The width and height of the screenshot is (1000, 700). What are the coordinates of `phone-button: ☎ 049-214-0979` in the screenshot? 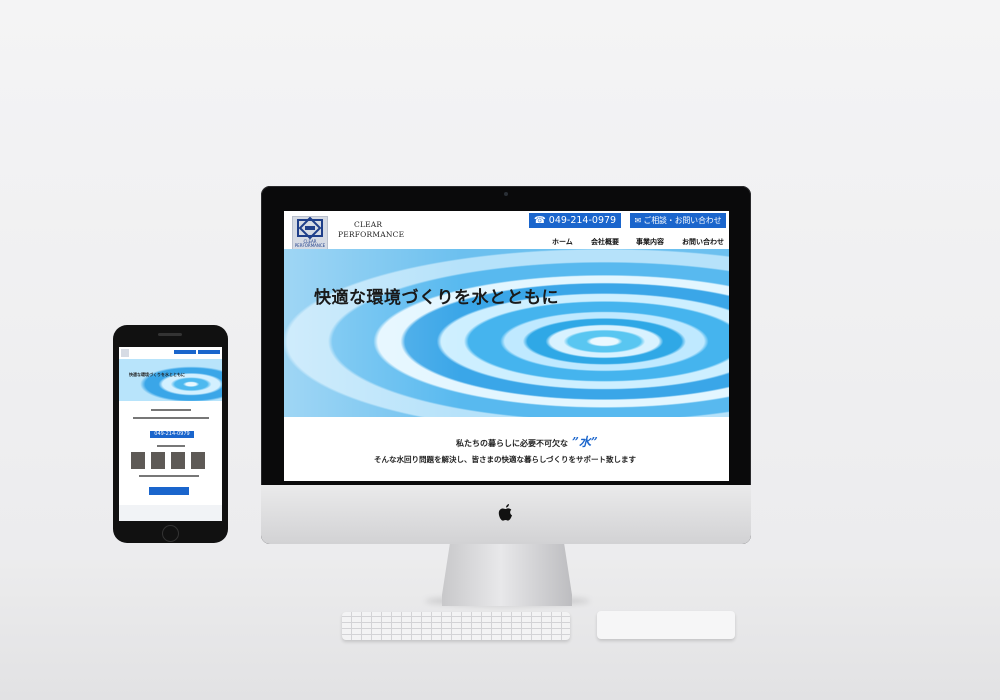 It's located at (575, 220).